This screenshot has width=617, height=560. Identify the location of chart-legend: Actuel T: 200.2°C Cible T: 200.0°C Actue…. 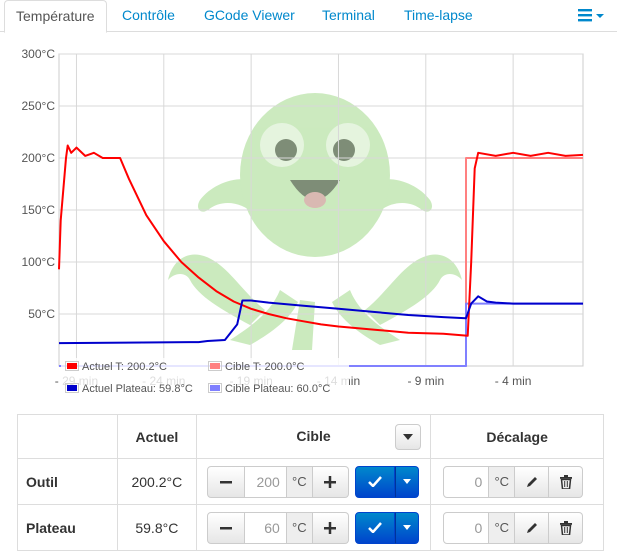
(205, 379).